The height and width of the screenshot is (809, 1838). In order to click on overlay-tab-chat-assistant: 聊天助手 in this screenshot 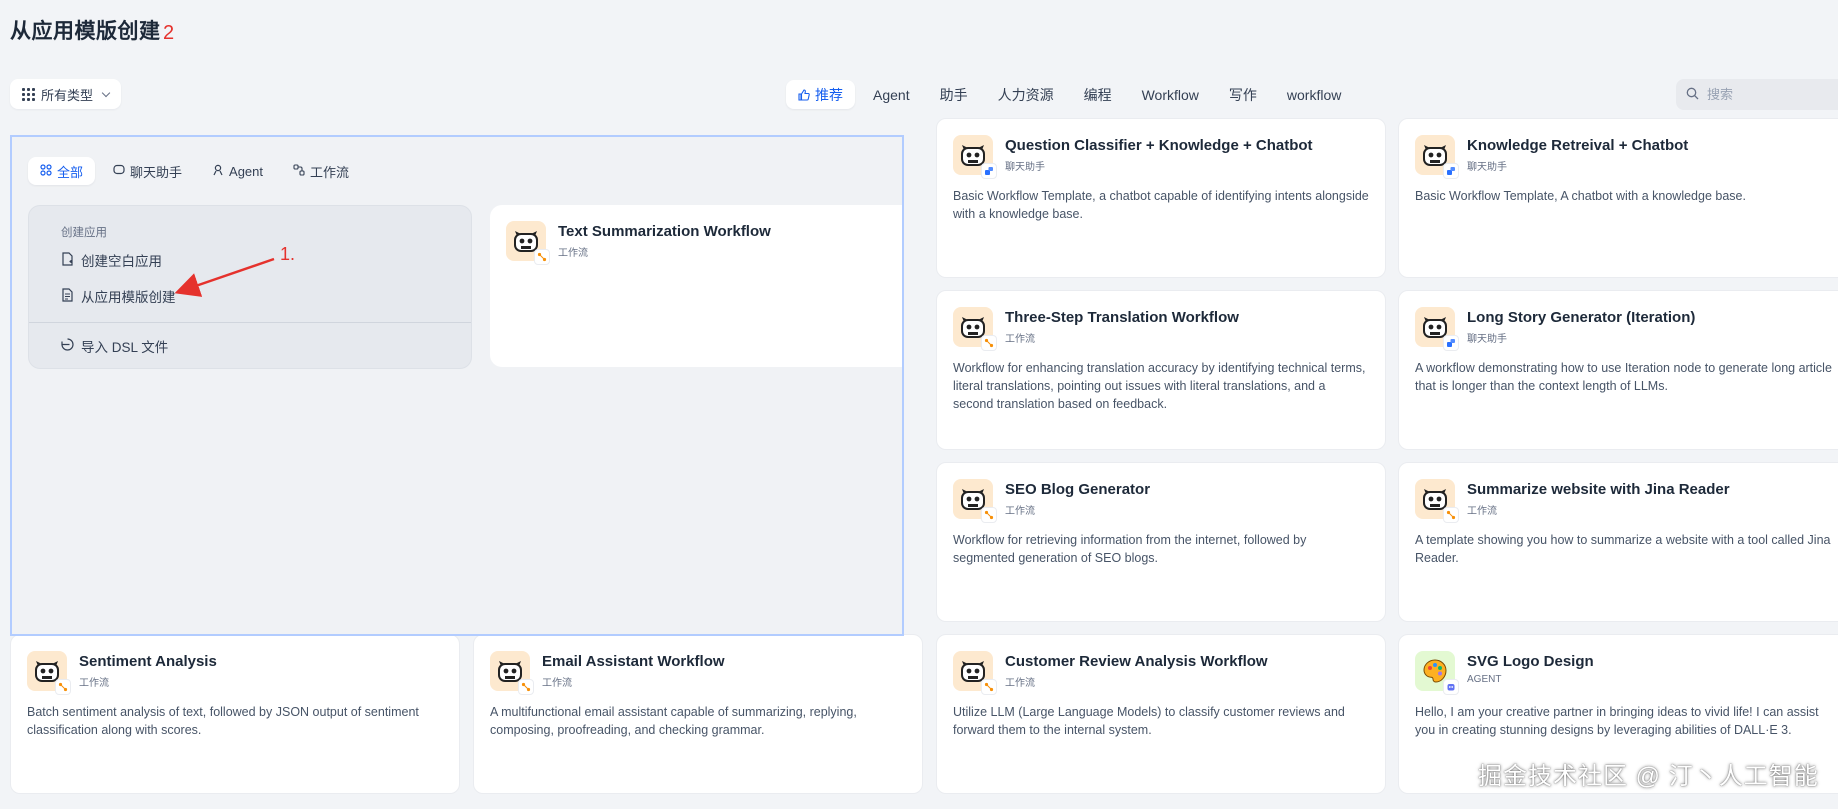, I will do `click(147, 171)`.